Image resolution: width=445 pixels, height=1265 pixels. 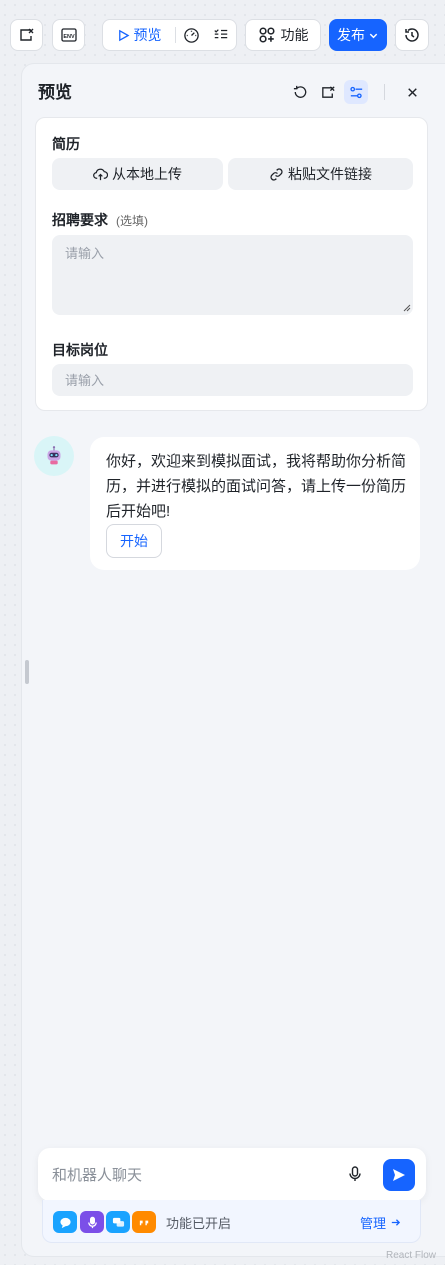 I want to click on send-button, so click(x=399, y=1175).